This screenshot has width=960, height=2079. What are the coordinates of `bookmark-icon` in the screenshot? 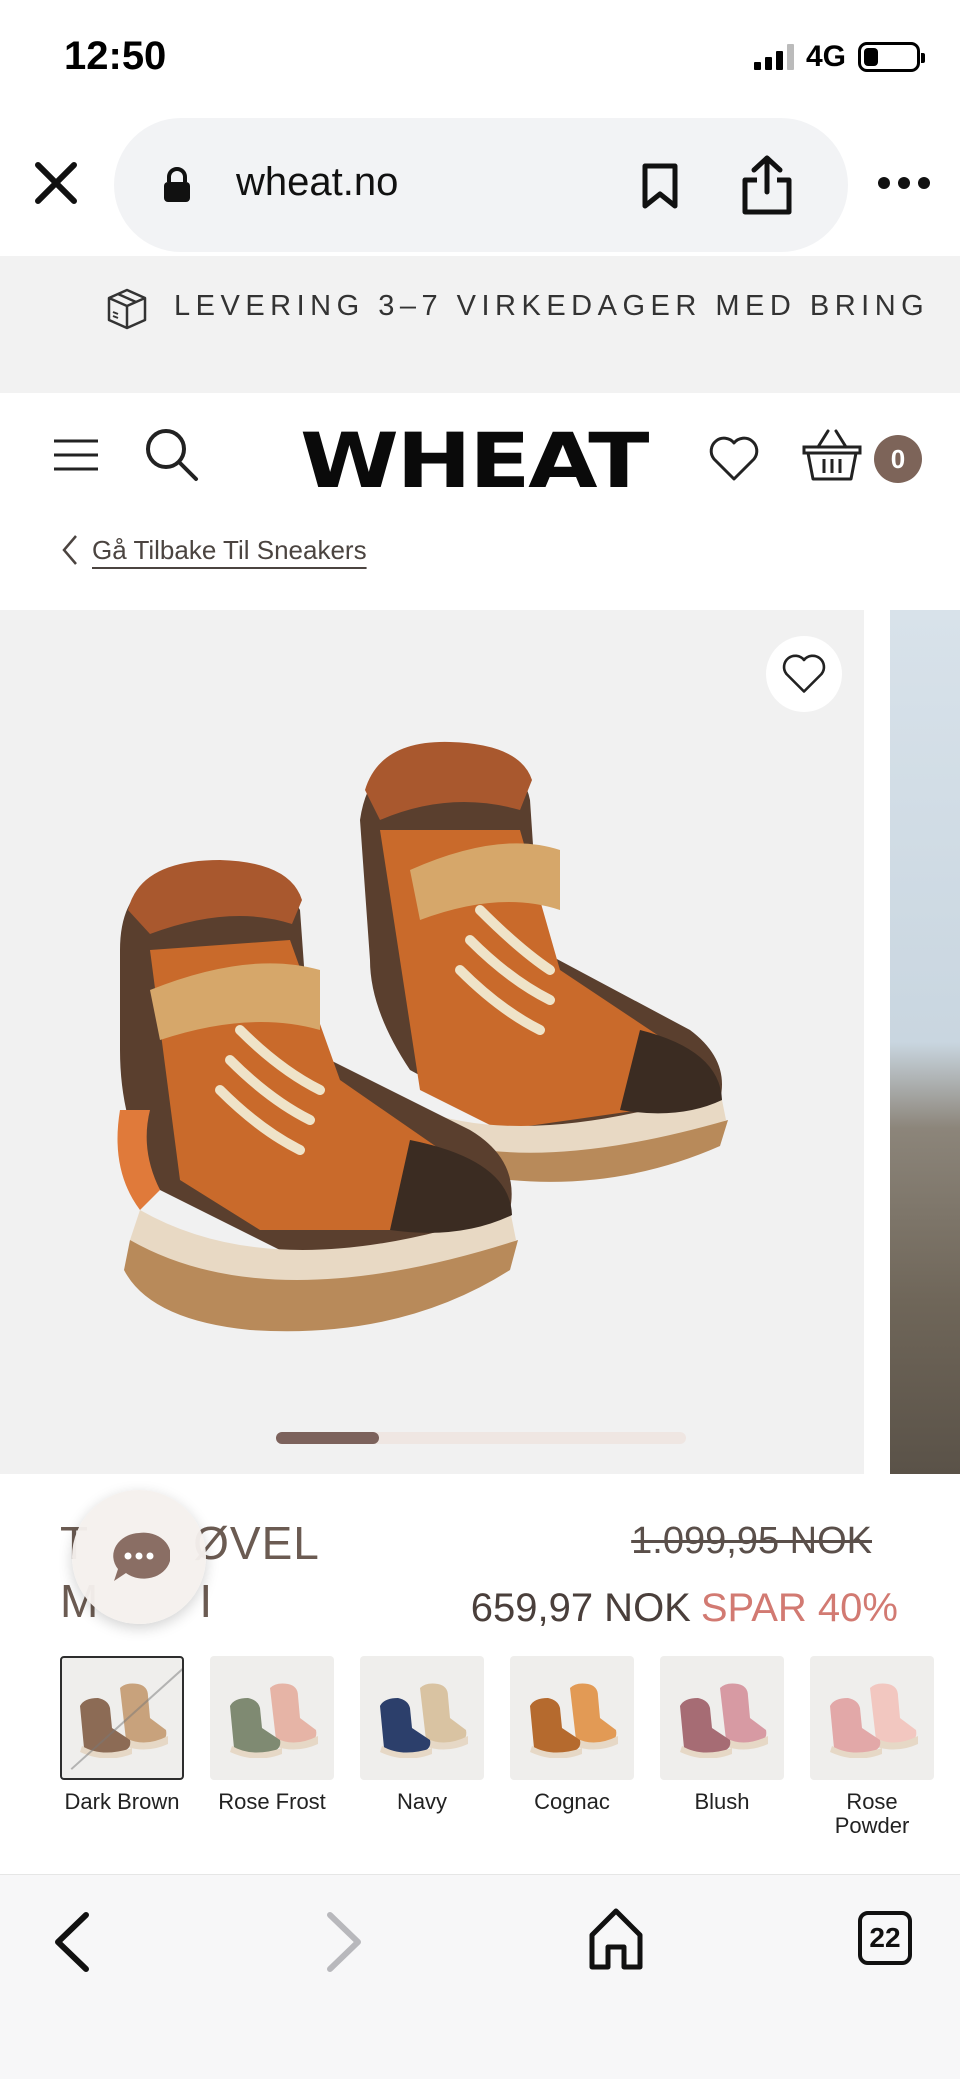 It's located at (660, 186).